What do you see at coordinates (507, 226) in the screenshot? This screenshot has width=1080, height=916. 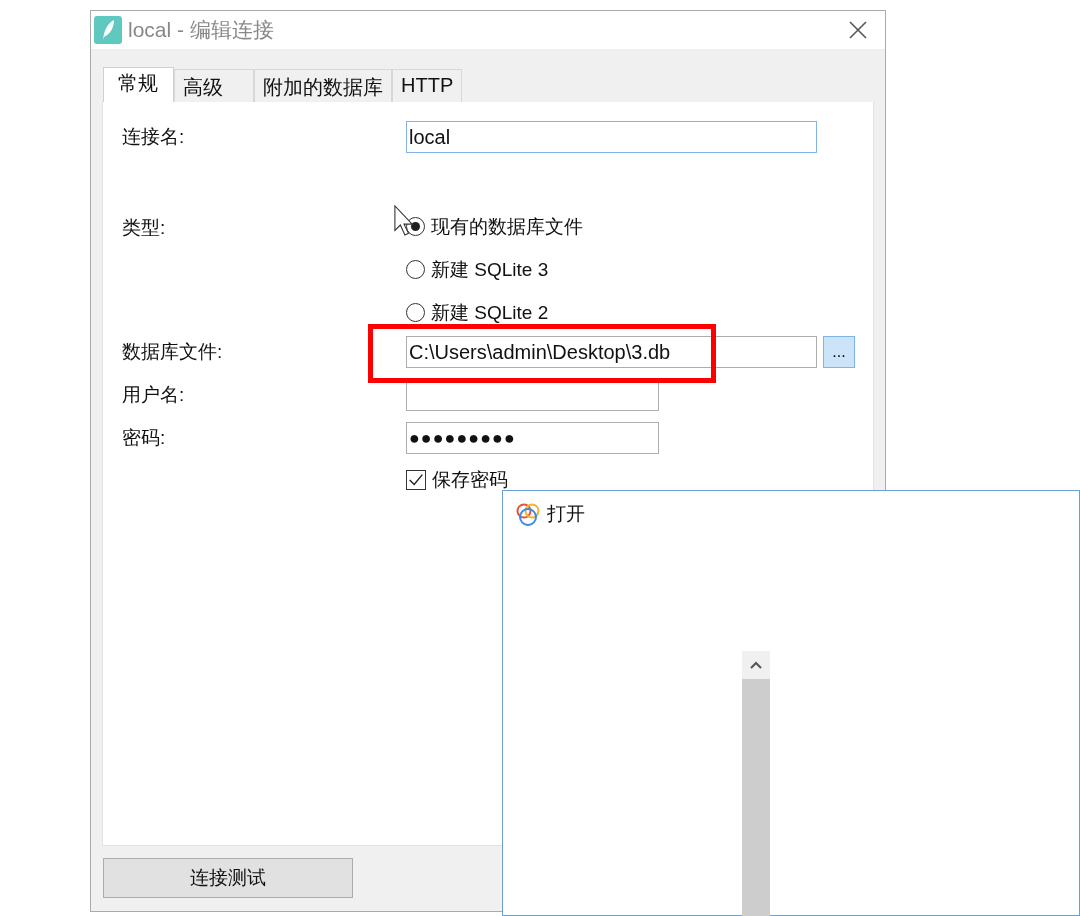 I see `radio-label: 现有的数据库文件` at bounding box center [507, 226].